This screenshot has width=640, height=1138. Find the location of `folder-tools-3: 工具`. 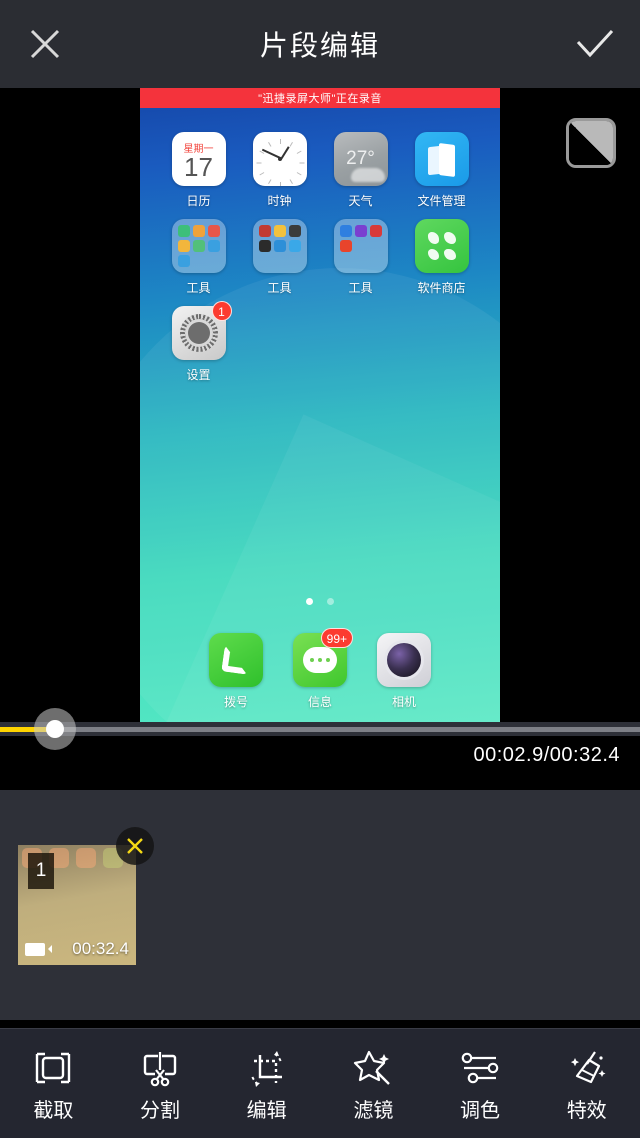

folder-tools-3: 工具 is located at coordinates (360, 252).